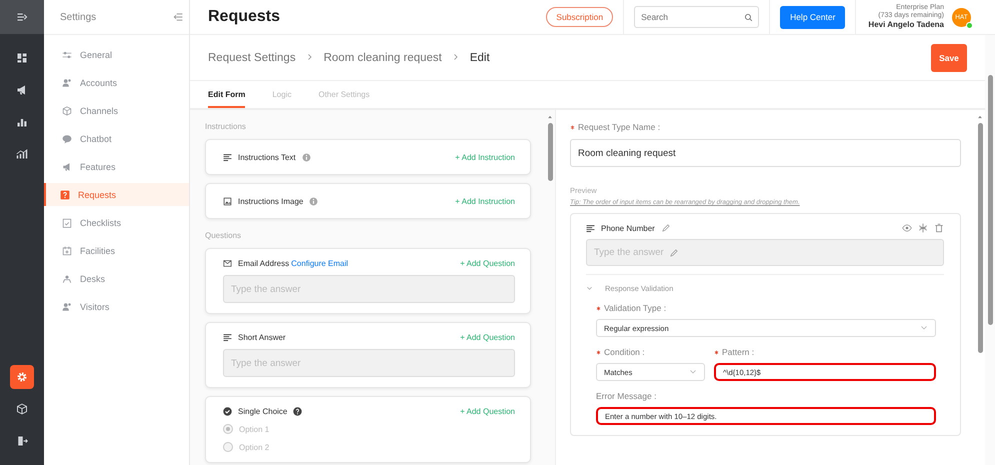 This screenshot has height=465, width=995. Describe the element at coordinates (116, 278) in the screenshot. I see `settings-nav-item: Desks` at that location.